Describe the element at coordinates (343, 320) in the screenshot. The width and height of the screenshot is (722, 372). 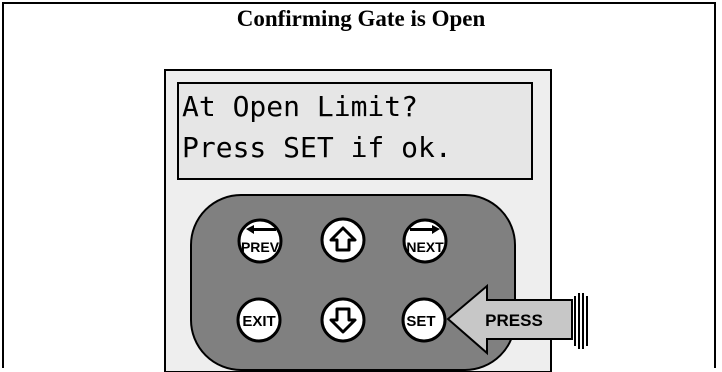
I see `down-button` at that location.